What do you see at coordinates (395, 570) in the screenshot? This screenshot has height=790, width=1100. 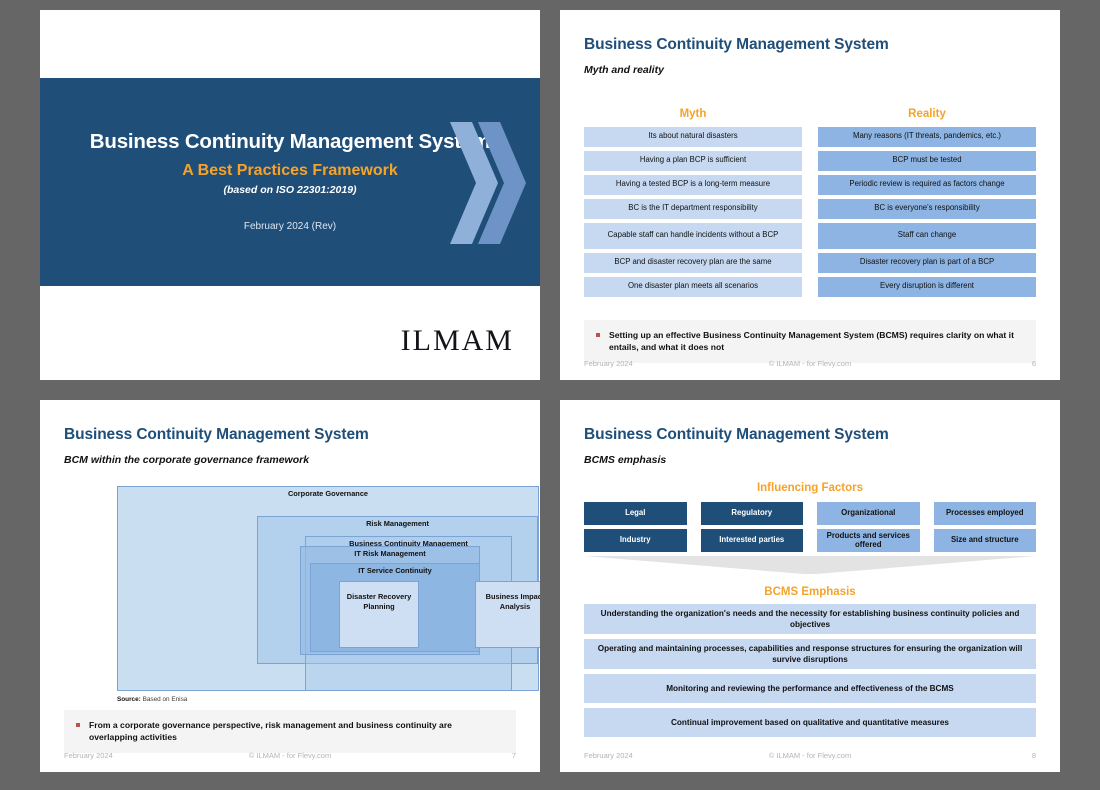 I see `diagram-label: IT Service Continuity` at bounding box center [395, 570].